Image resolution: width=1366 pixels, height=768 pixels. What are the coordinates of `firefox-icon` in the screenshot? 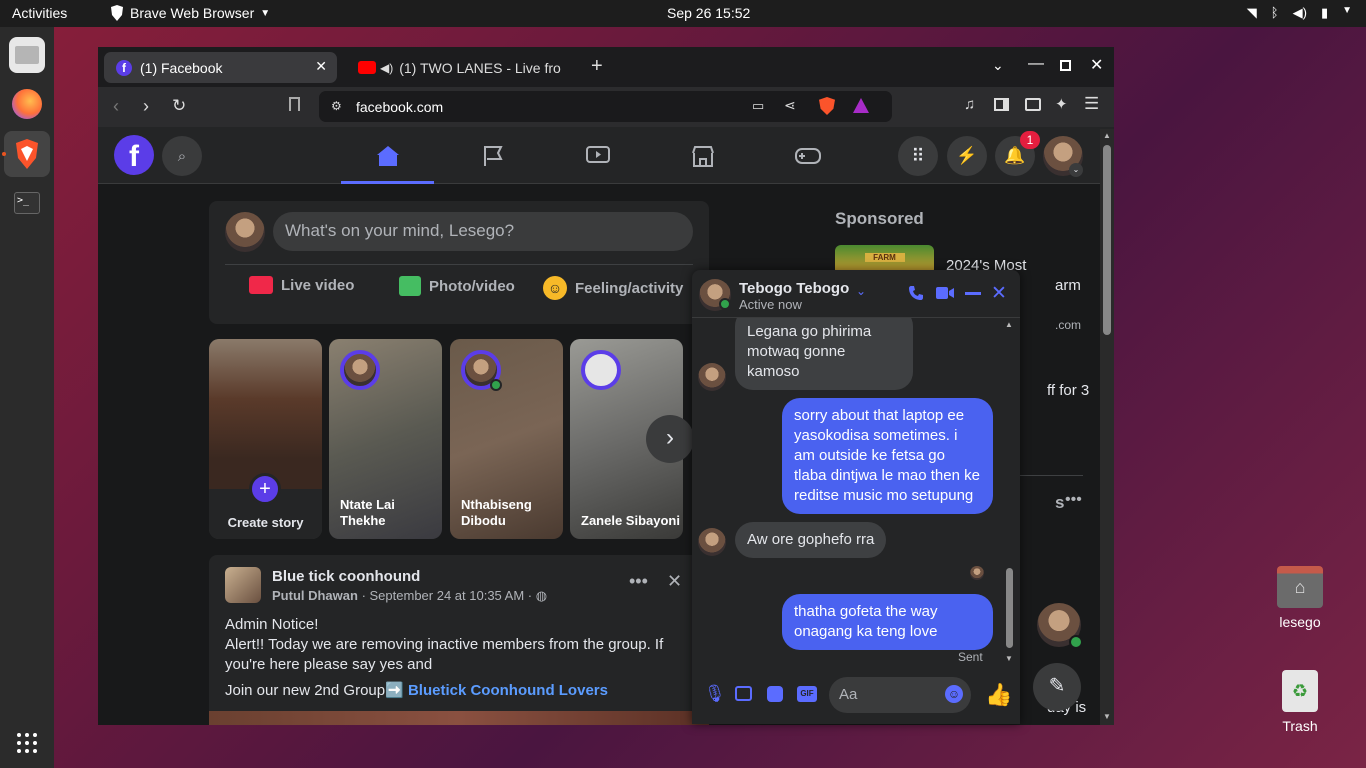 It's located at (27, 104).